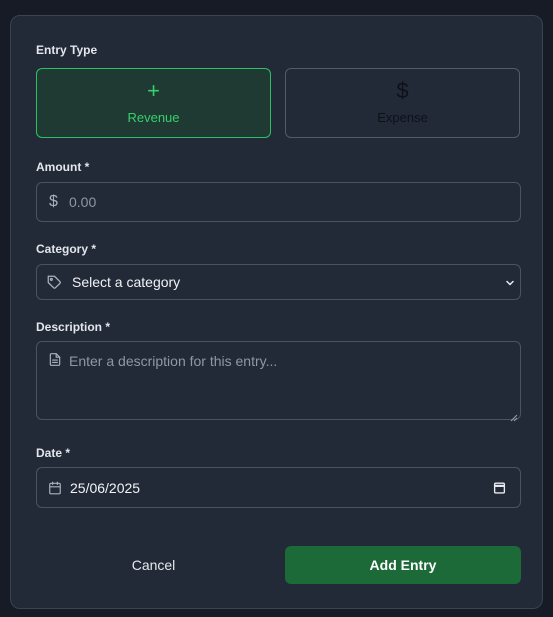  What do you see at coordinates (55, 490) in the screenshot?
I see `calendar-icon` at bounding box center [55, 490].